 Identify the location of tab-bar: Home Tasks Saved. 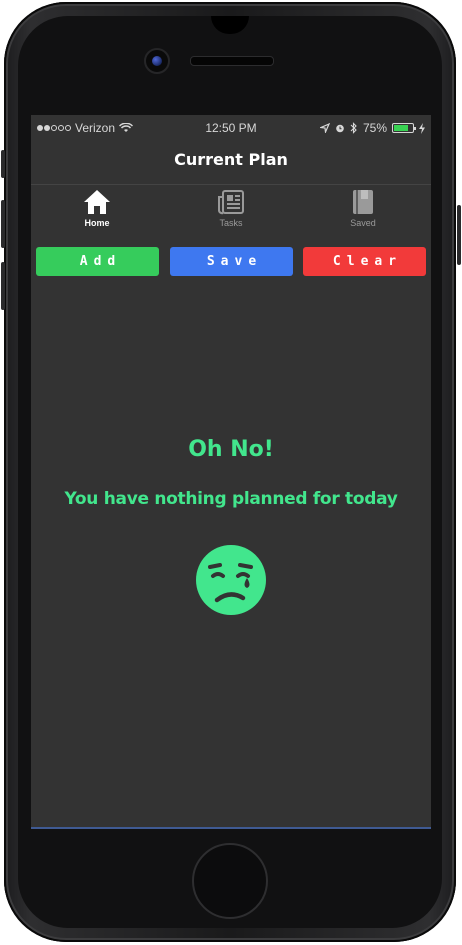
(231, 211).